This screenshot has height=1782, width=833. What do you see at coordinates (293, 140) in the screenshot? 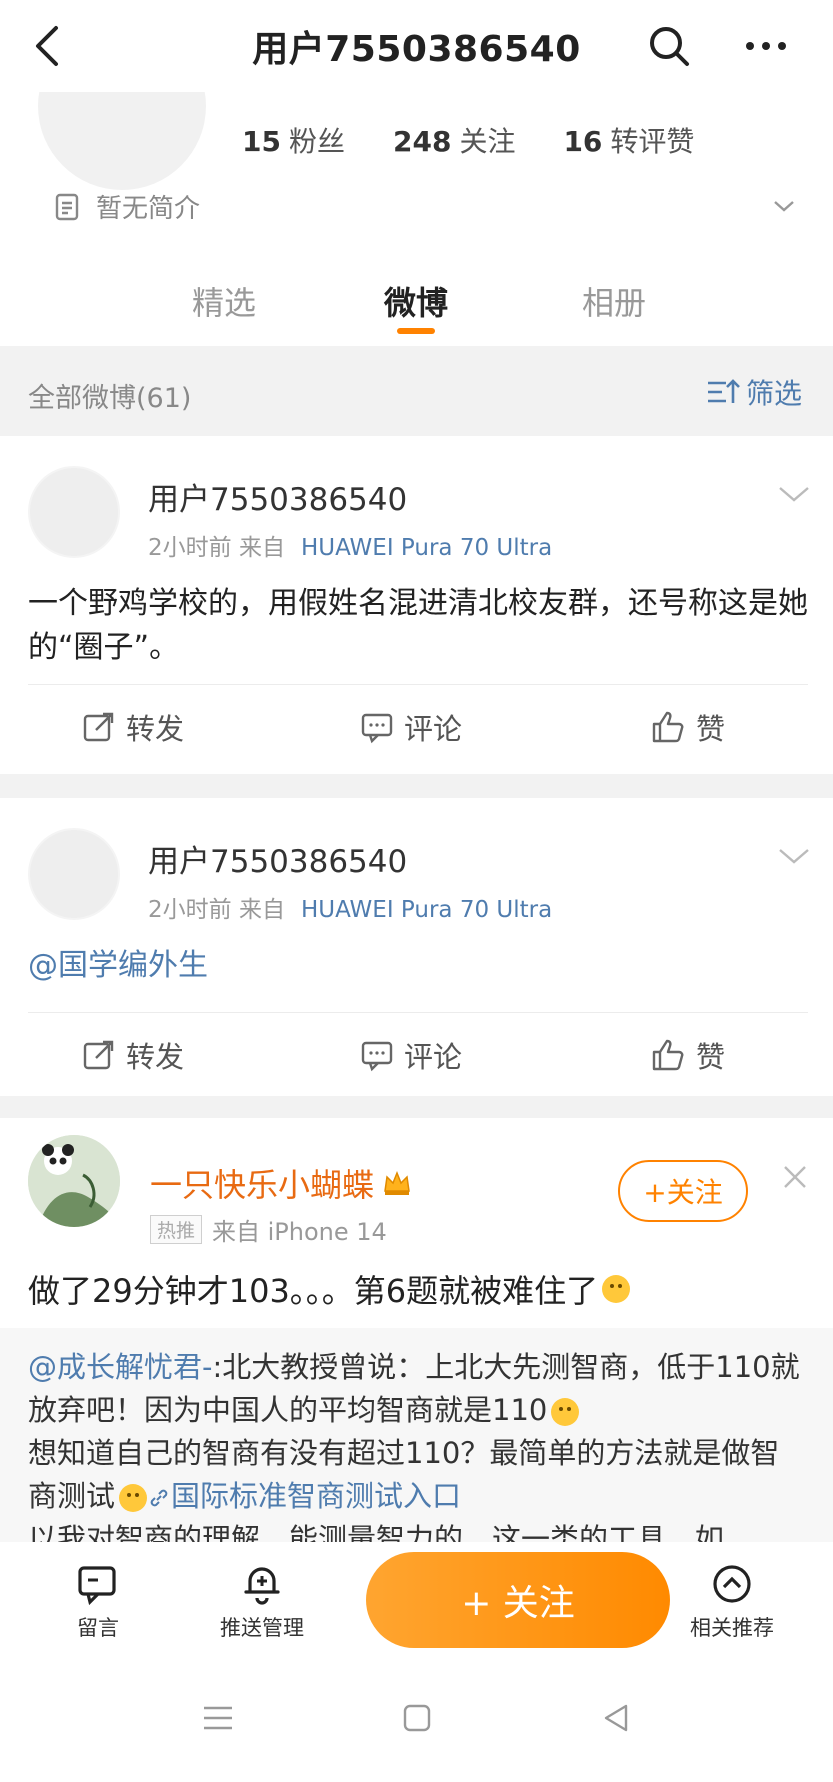
I see `stat-fans: 15 粉丝` at bounding box center [293, 140].